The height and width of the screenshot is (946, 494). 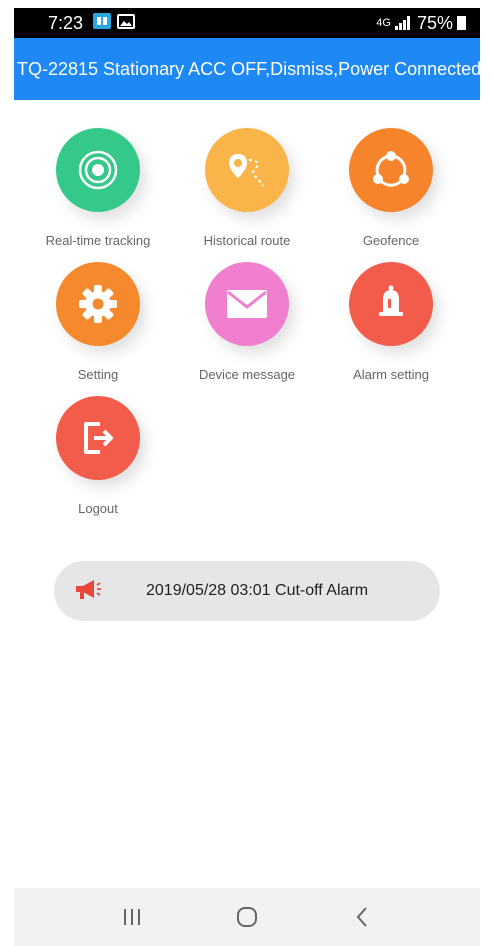 I want to click on menu-historical-route: Historical route, so click(x=247, y=188).